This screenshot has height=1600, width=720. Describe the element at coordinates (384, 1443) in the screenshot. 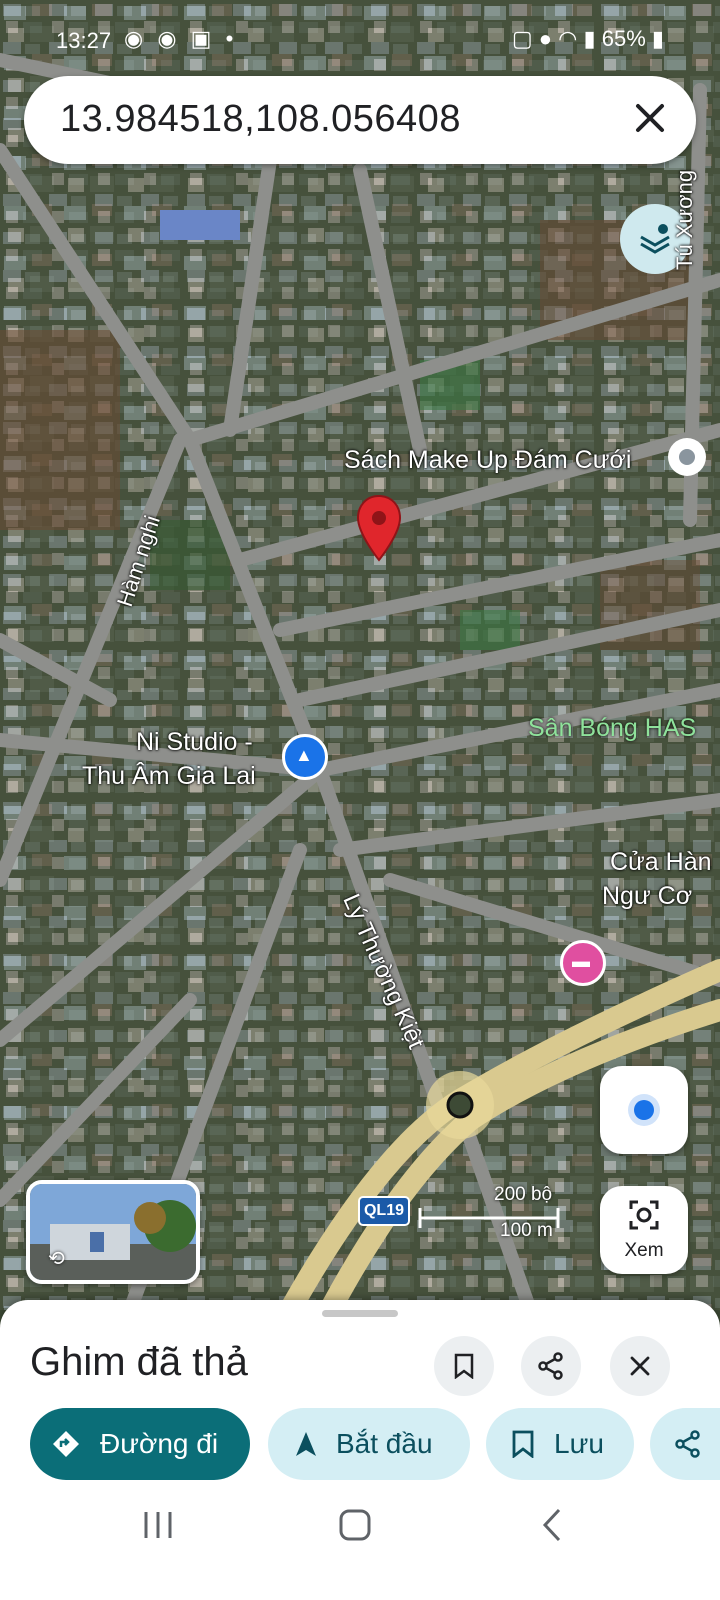

I see `start-label: Bắt đầu` at that location.